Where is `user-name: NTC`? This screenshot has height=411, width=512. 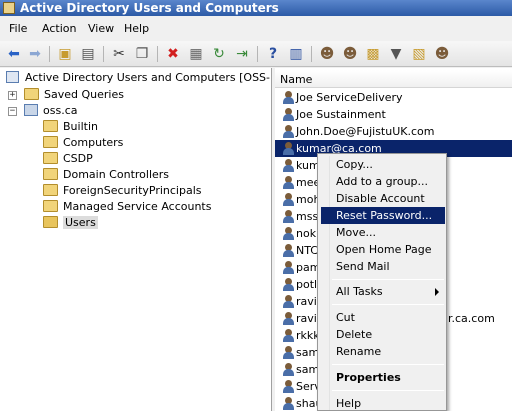
user-name: NTC is located at coordinates (307, 250).